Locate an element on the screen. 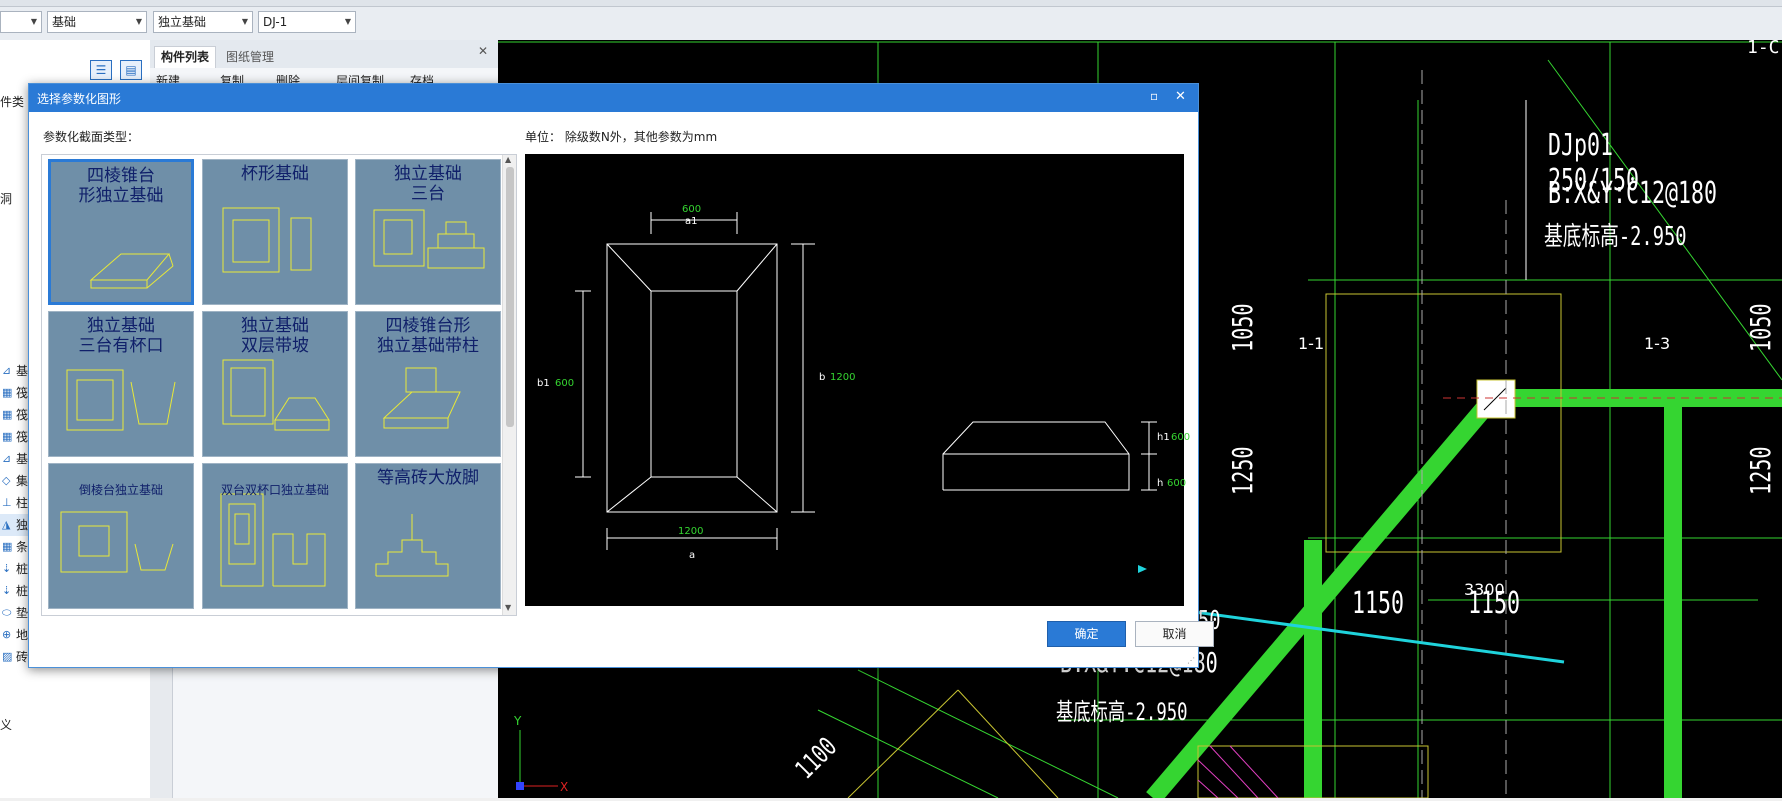 The height and width of the screenshot is (801, 1782). brick-icon: ▨ is located at coordinates (7, 656).